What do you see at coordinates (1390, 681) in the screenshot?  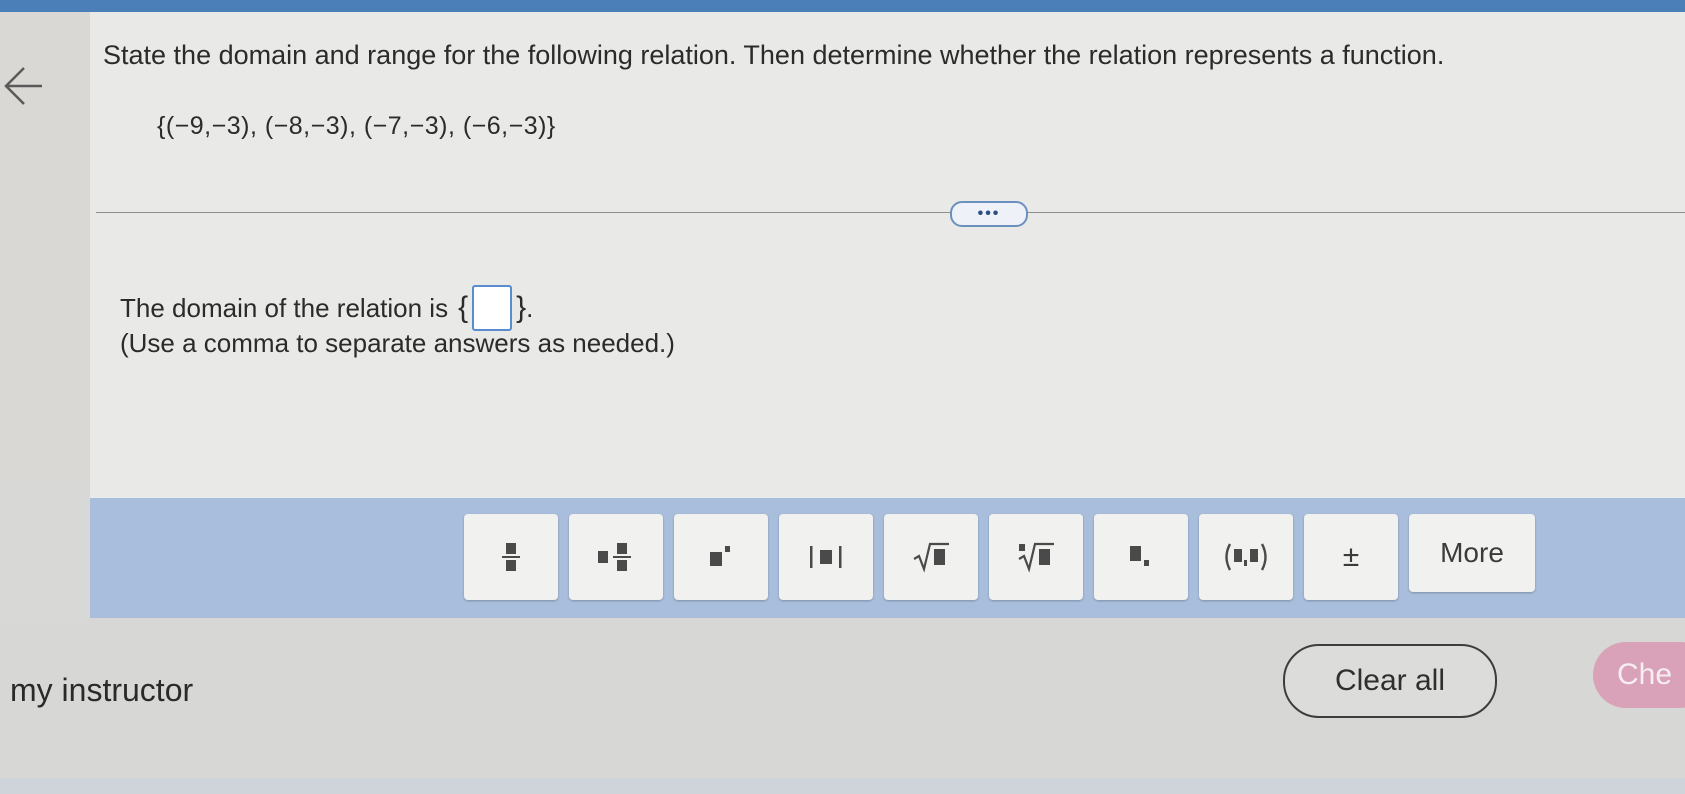 I see `clear-all-button: Clear all` at bounding box center [1390, 681].